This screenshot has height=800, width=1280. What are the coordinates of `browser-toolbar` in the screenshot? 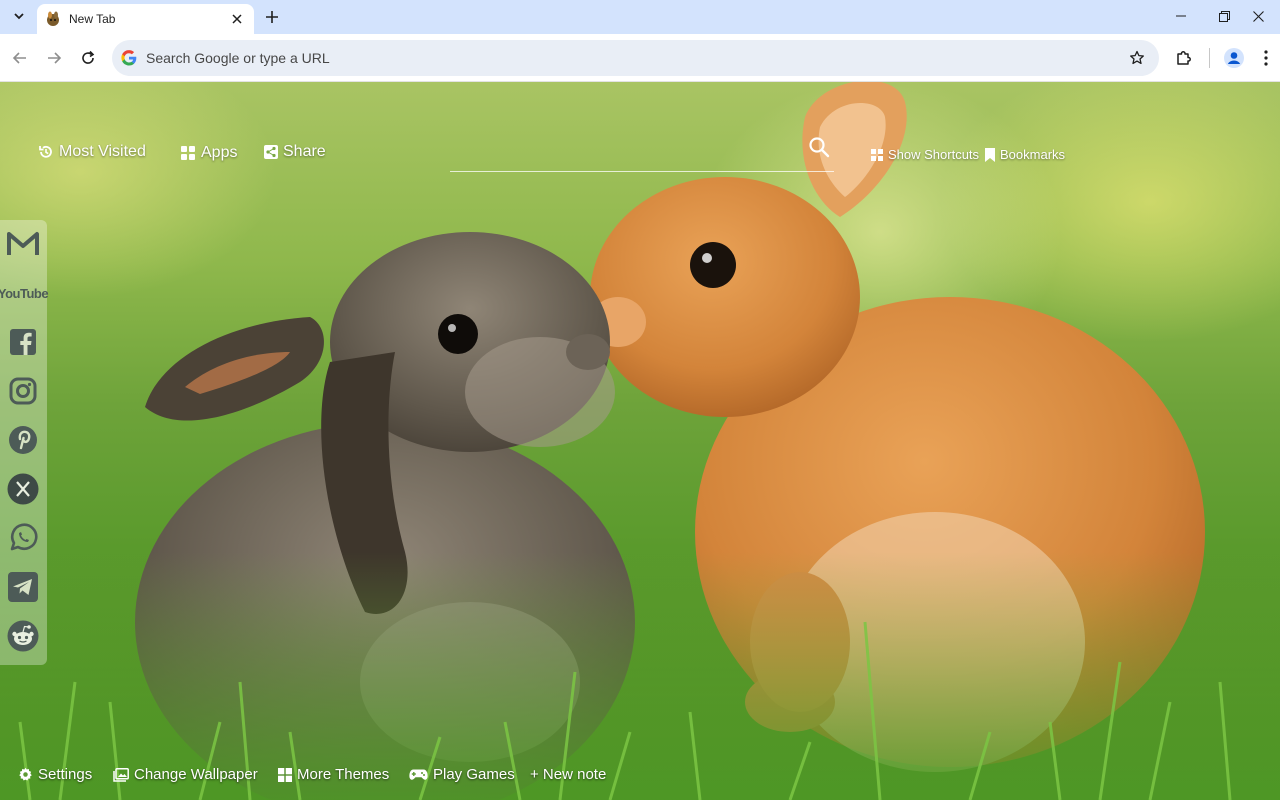 It's located at (640, 58).